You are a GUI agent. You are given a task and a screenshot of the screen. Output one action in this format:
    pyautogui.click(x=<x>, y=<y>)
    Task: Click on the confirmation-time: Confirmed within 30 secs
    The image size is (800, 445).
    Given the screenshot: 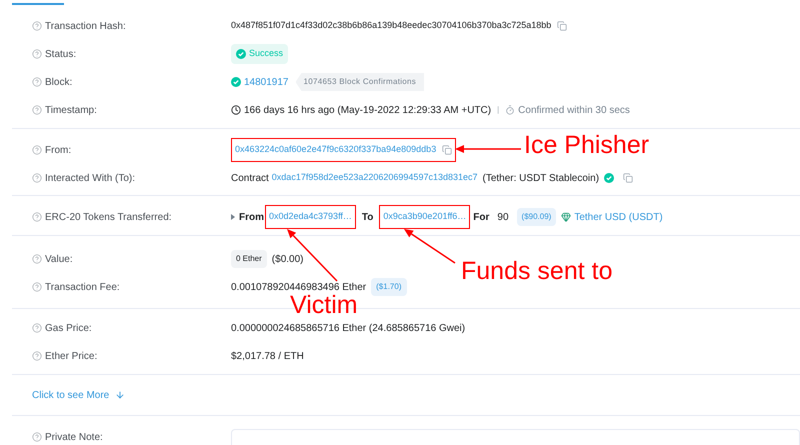 What is the action you would take?
    pyautogui.click(x=574, y=111)
    